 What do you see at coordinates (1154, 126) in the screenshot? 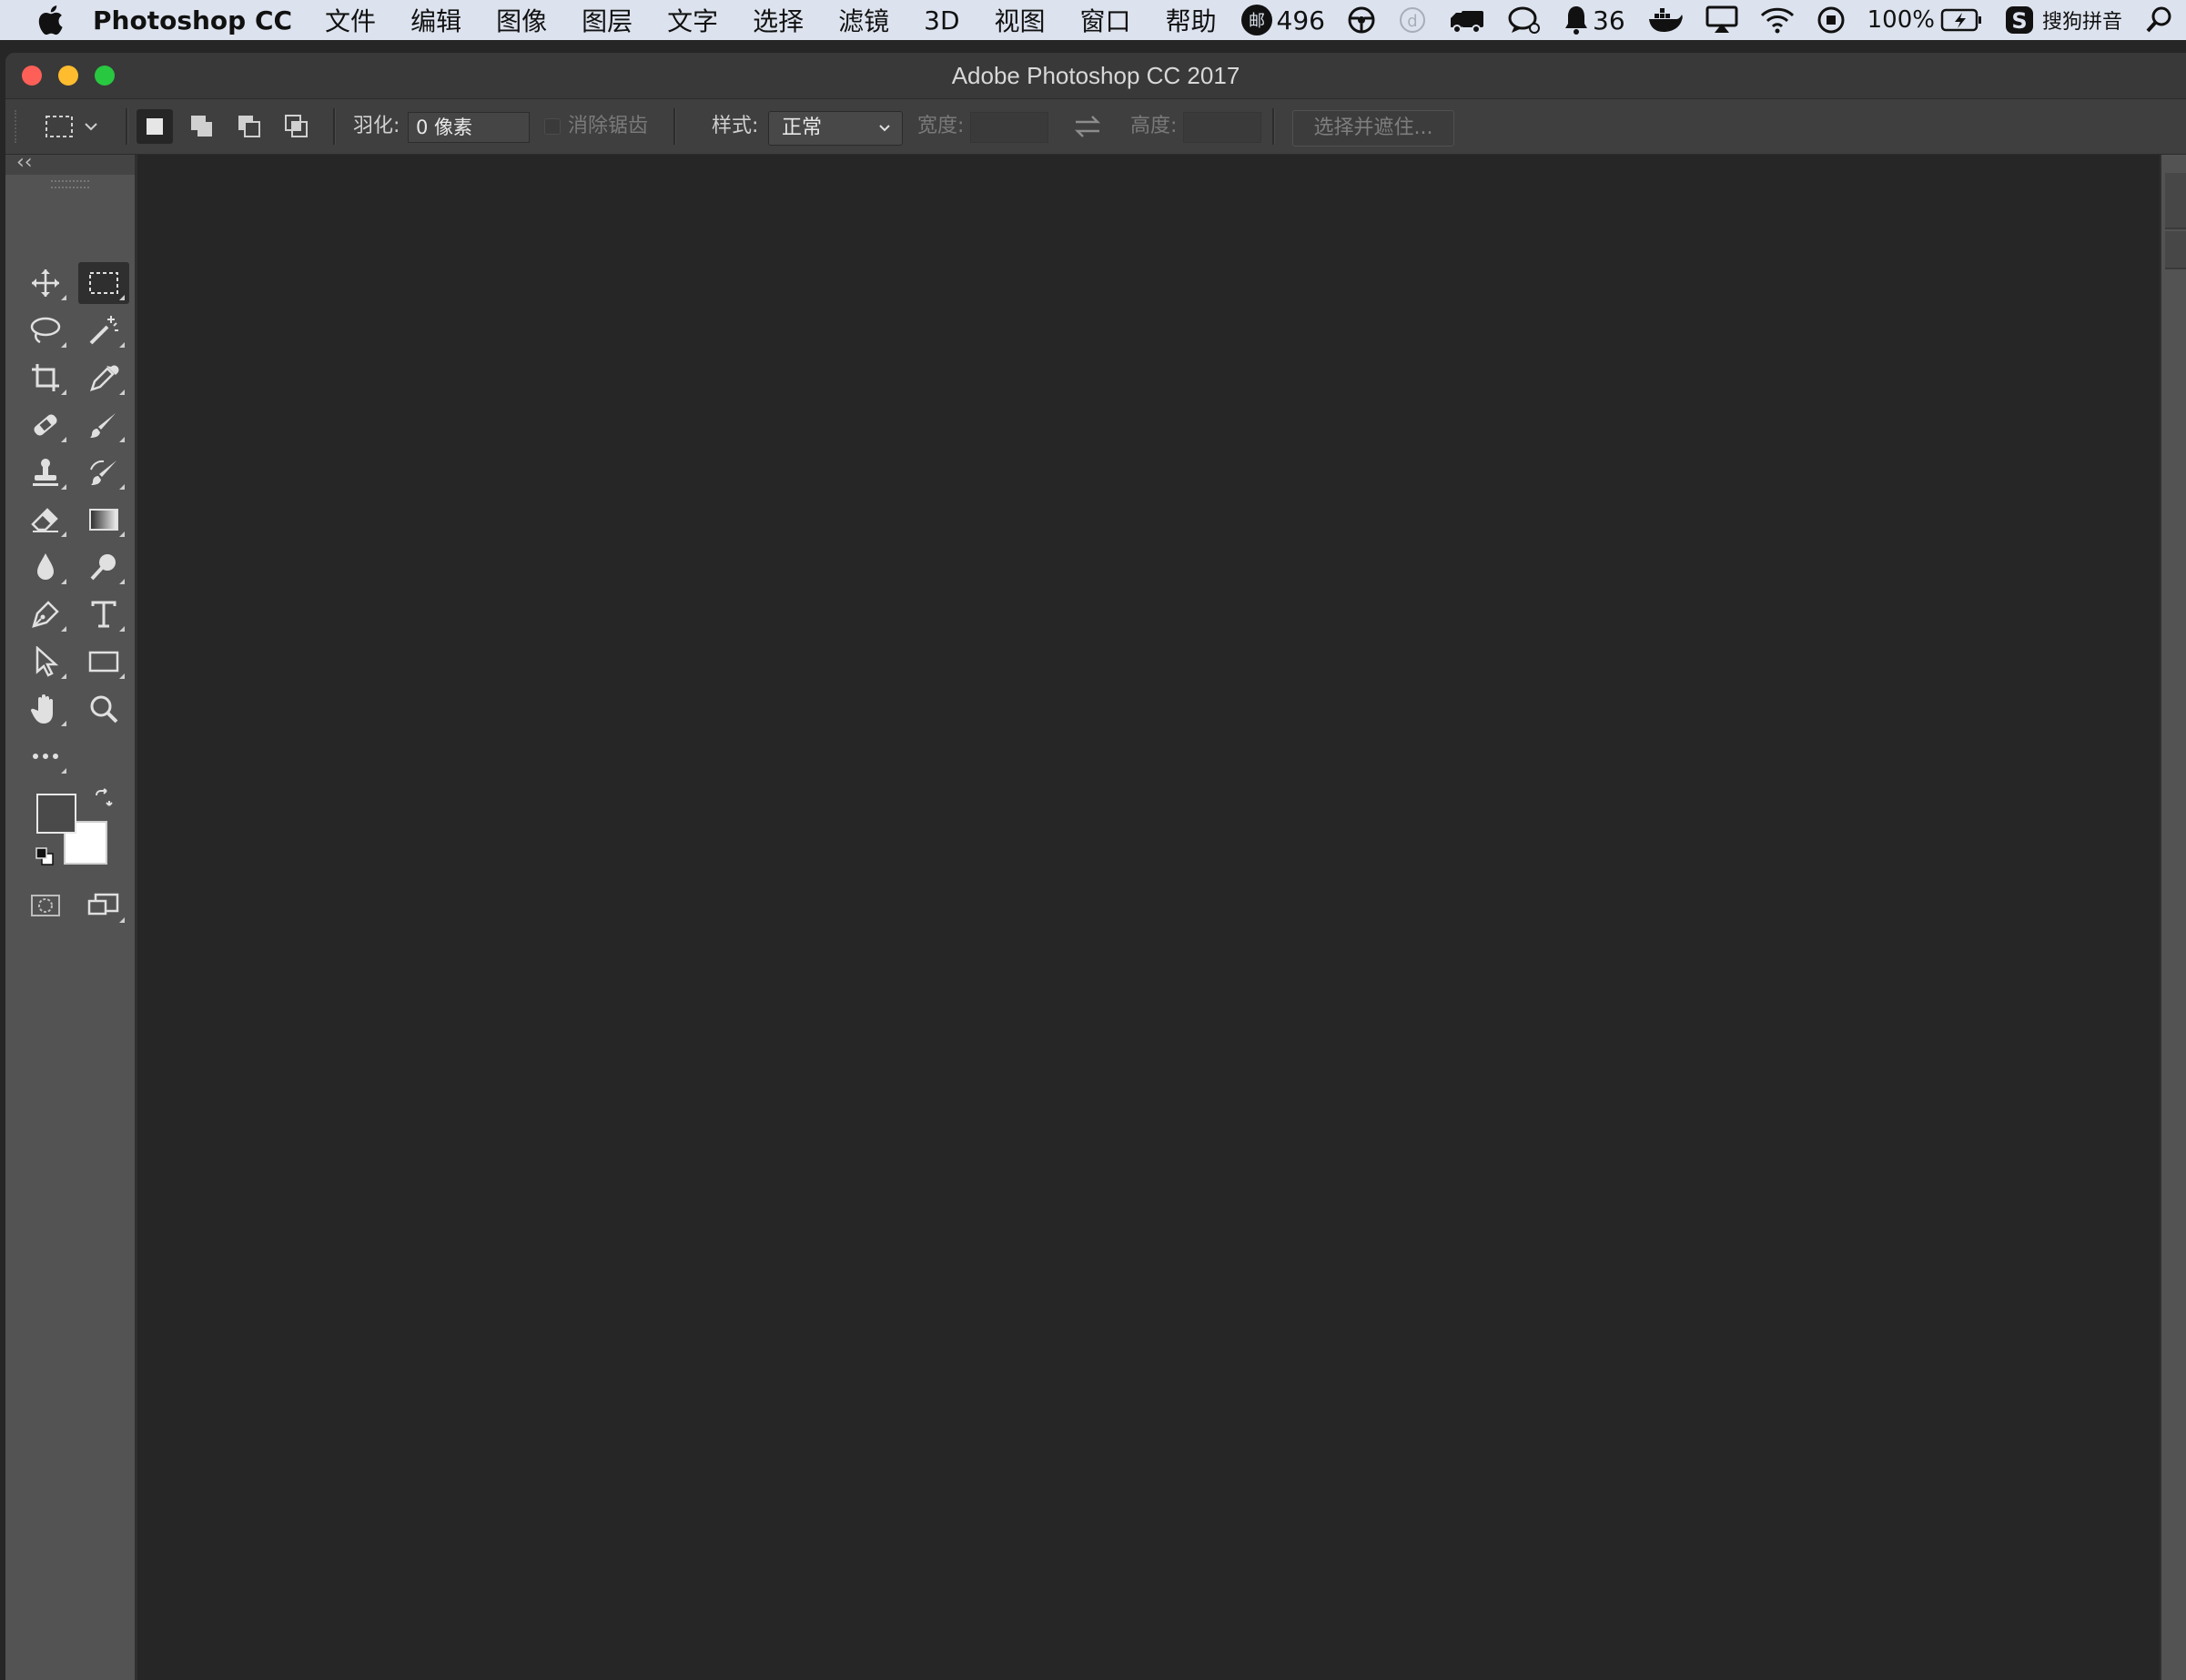
I see `height-label: 高度:` at bounding box center [1154, 126].